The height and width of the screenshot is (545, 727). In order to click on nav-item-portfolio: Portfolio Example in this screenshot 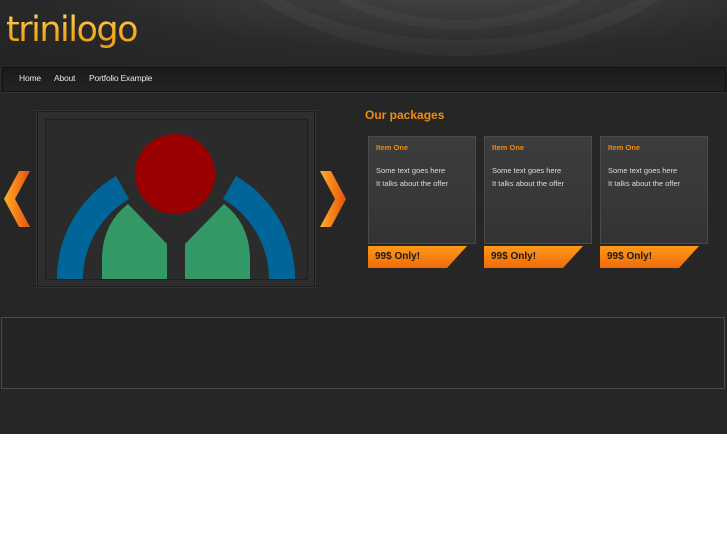, I will do `click(120, 78)`.